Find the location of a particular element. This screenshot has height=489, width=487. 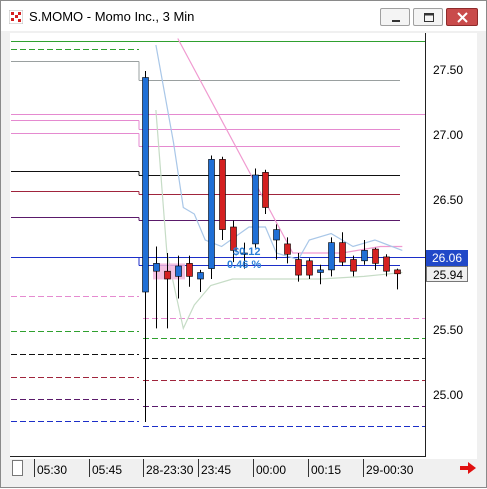

scroll-right-arrow-icon is located at coordinates (468, 468).